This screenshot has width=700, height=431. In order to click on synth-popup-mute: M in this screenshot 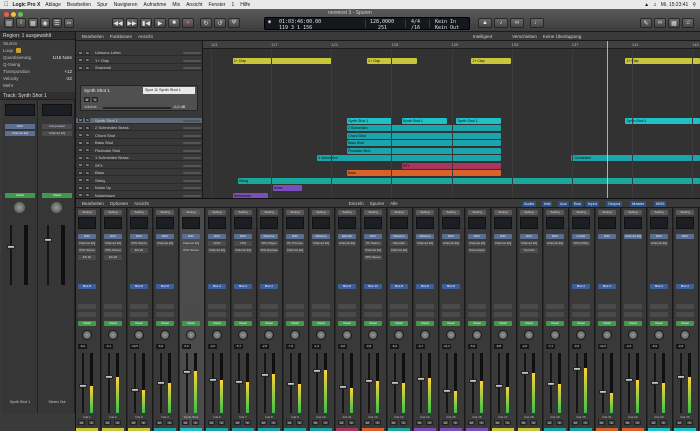, I will do `click(87, 99)`.